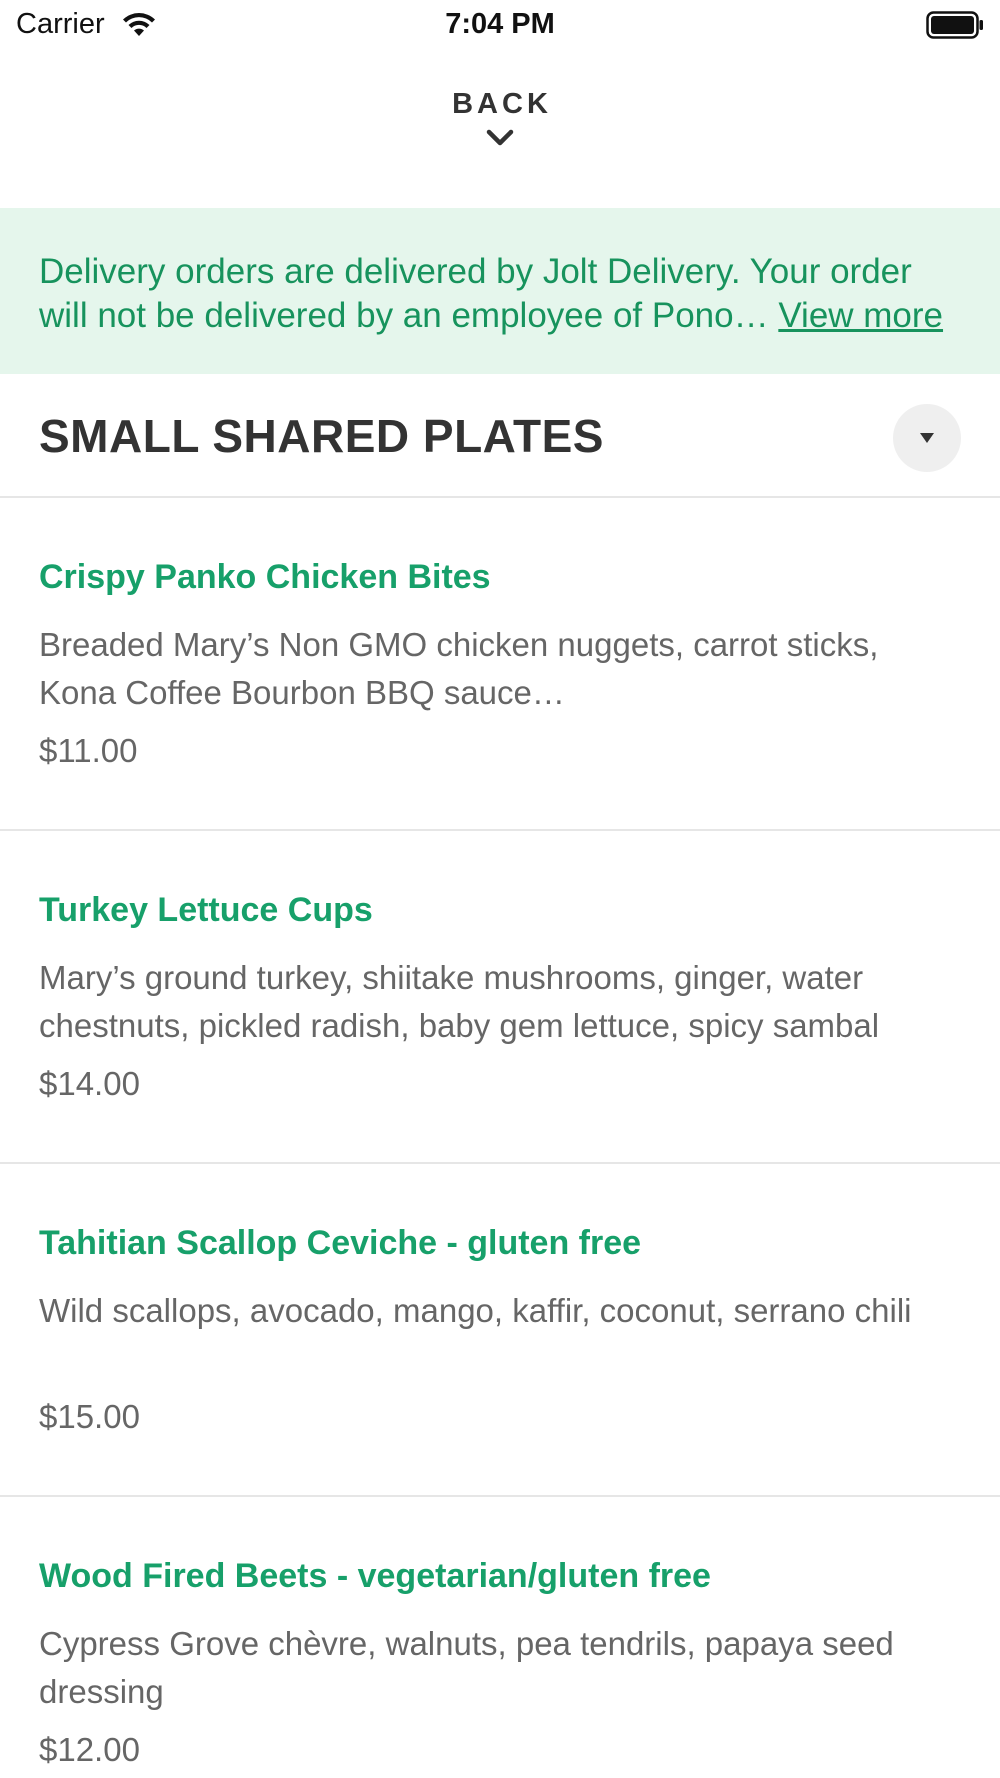 Image resolution: width=1000 pixels, height=1778 pixels. I want to click on section-title: SMALL SHARED PLATES, so click(321, 436).